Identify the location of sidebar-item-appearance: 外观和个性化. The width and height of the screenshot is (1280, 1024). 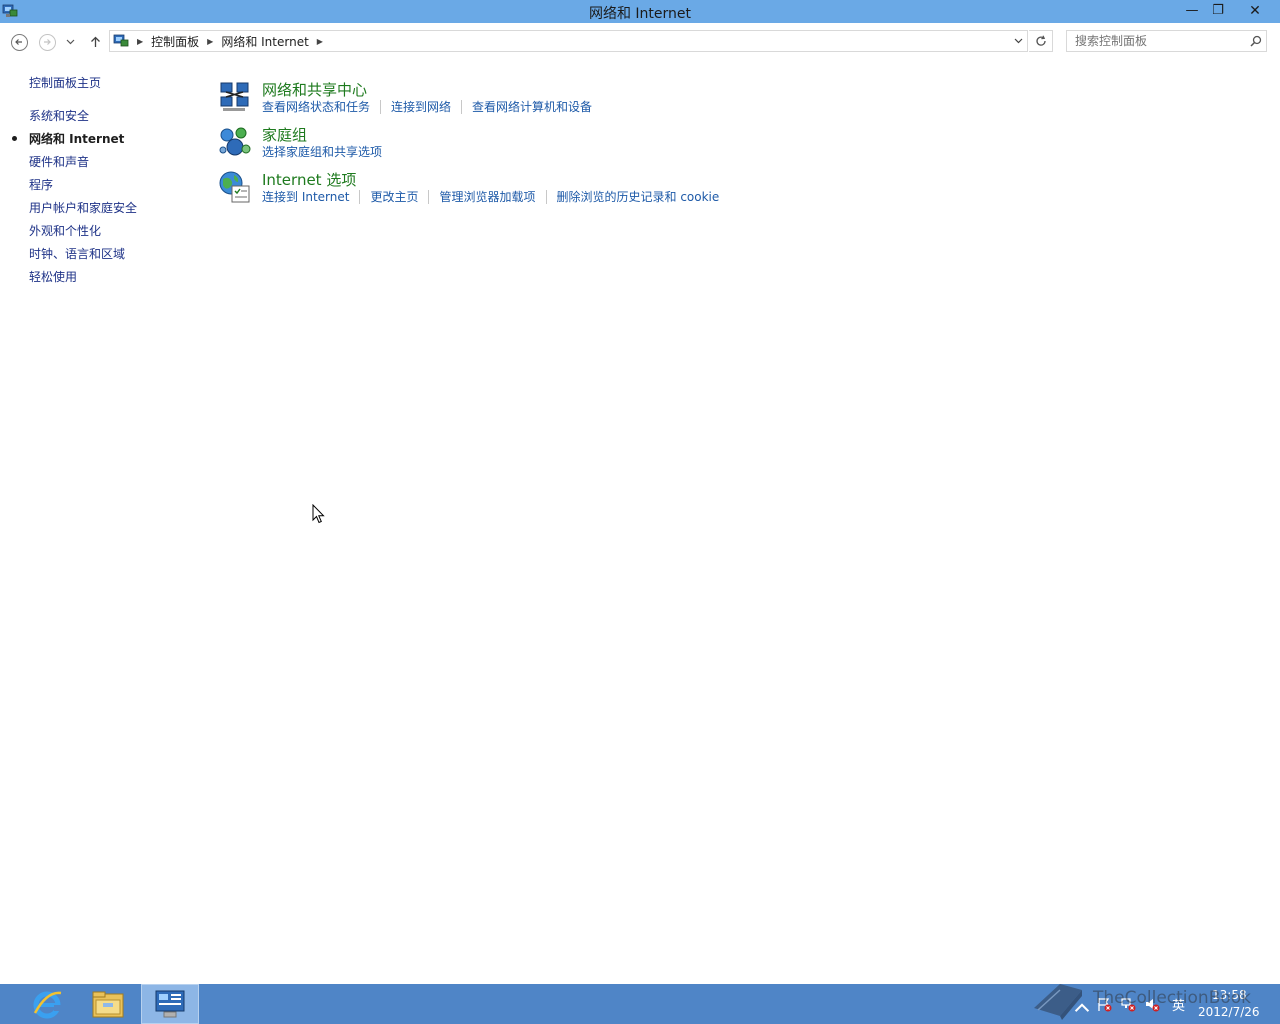
(65, 230).